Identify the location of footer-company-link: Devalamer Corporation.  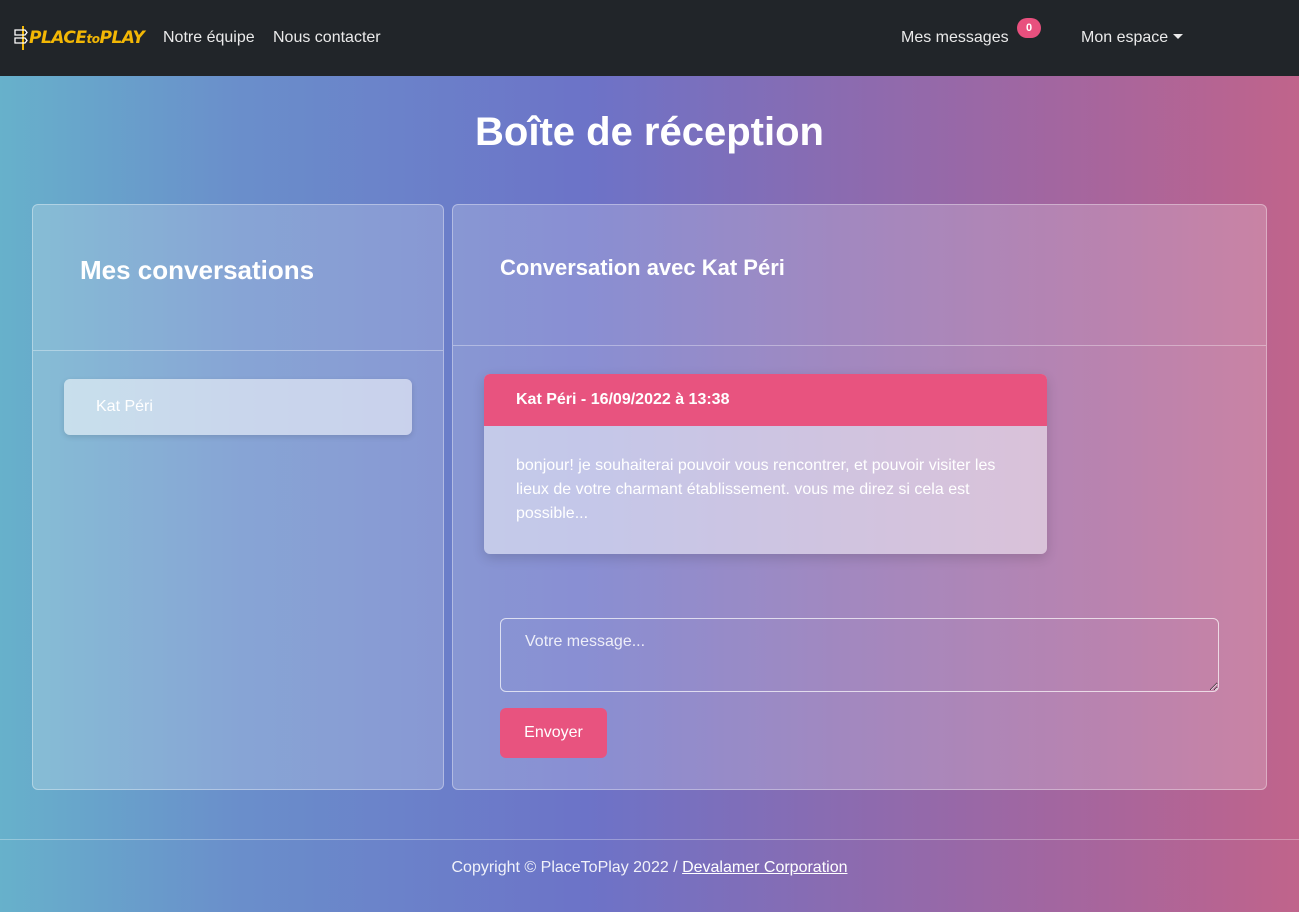
(764, 867).